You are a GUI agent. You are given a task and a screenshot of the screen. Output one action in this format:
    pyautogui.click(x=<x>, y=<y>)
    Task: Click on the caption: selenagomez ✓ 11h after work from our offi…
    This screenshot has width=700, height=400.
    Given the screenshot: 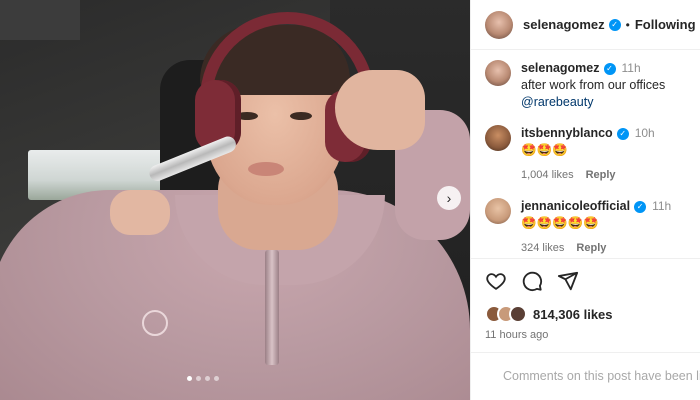 What is the action you would take?
    pyautogui.click(x=592, y=85)
    